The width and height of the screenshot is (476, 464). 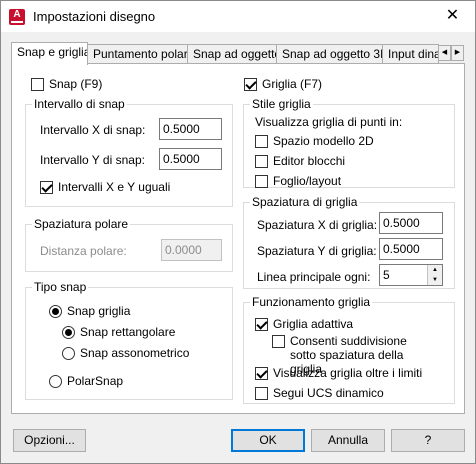 What do you see at coordinates (313, 324) in the screenshot?
I see `adaptive-grid-label: Griglia adattiva` at bounding box center [313, 324].